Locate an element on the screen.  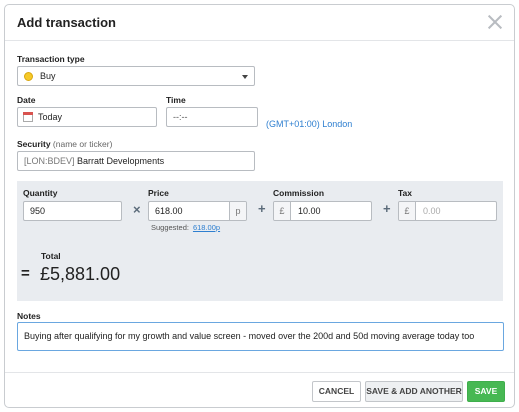
security-label-hint: (name or ticker) is located at coordinates (82, 144).